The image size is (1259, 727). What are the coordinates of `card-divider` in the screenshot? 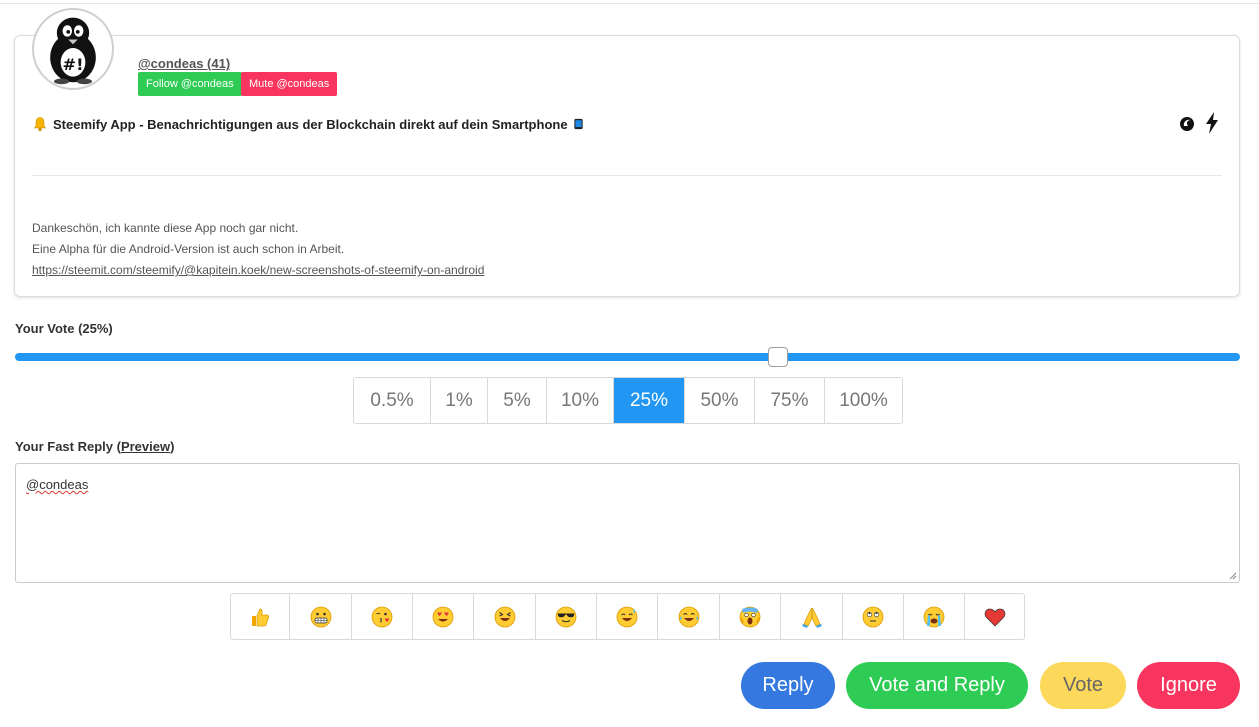 It's located at (627, 175).